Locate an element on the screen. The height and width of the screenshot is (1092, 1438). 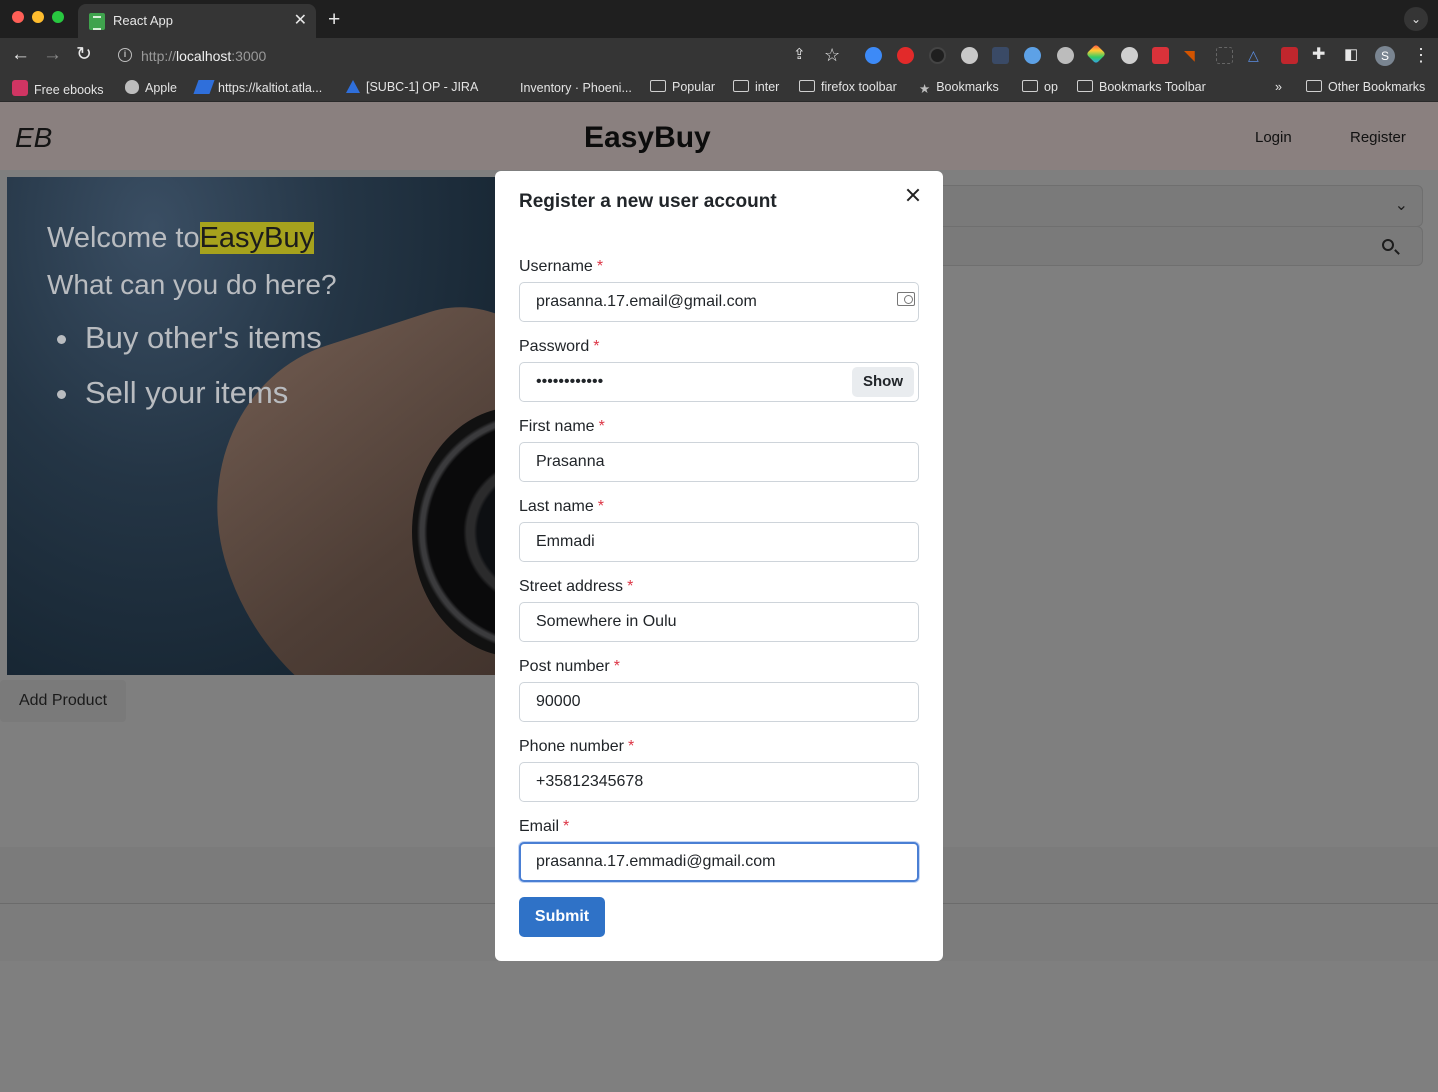
rss-icon: ◥ is located at coordinates (1192, 55).